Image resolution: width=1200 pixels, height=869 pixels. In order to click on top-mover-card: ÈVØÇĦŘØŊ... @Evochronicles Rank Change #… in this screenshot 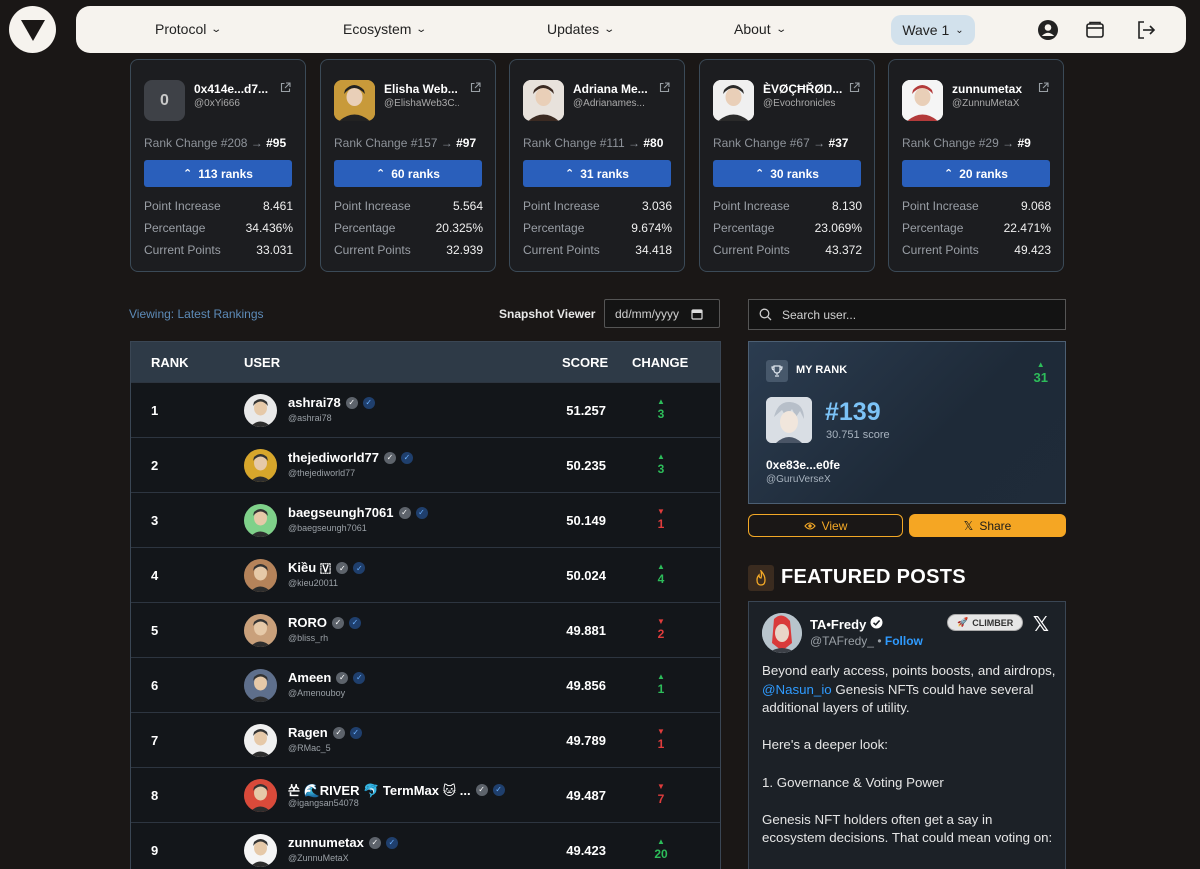, I will do `click(787, 165)`.